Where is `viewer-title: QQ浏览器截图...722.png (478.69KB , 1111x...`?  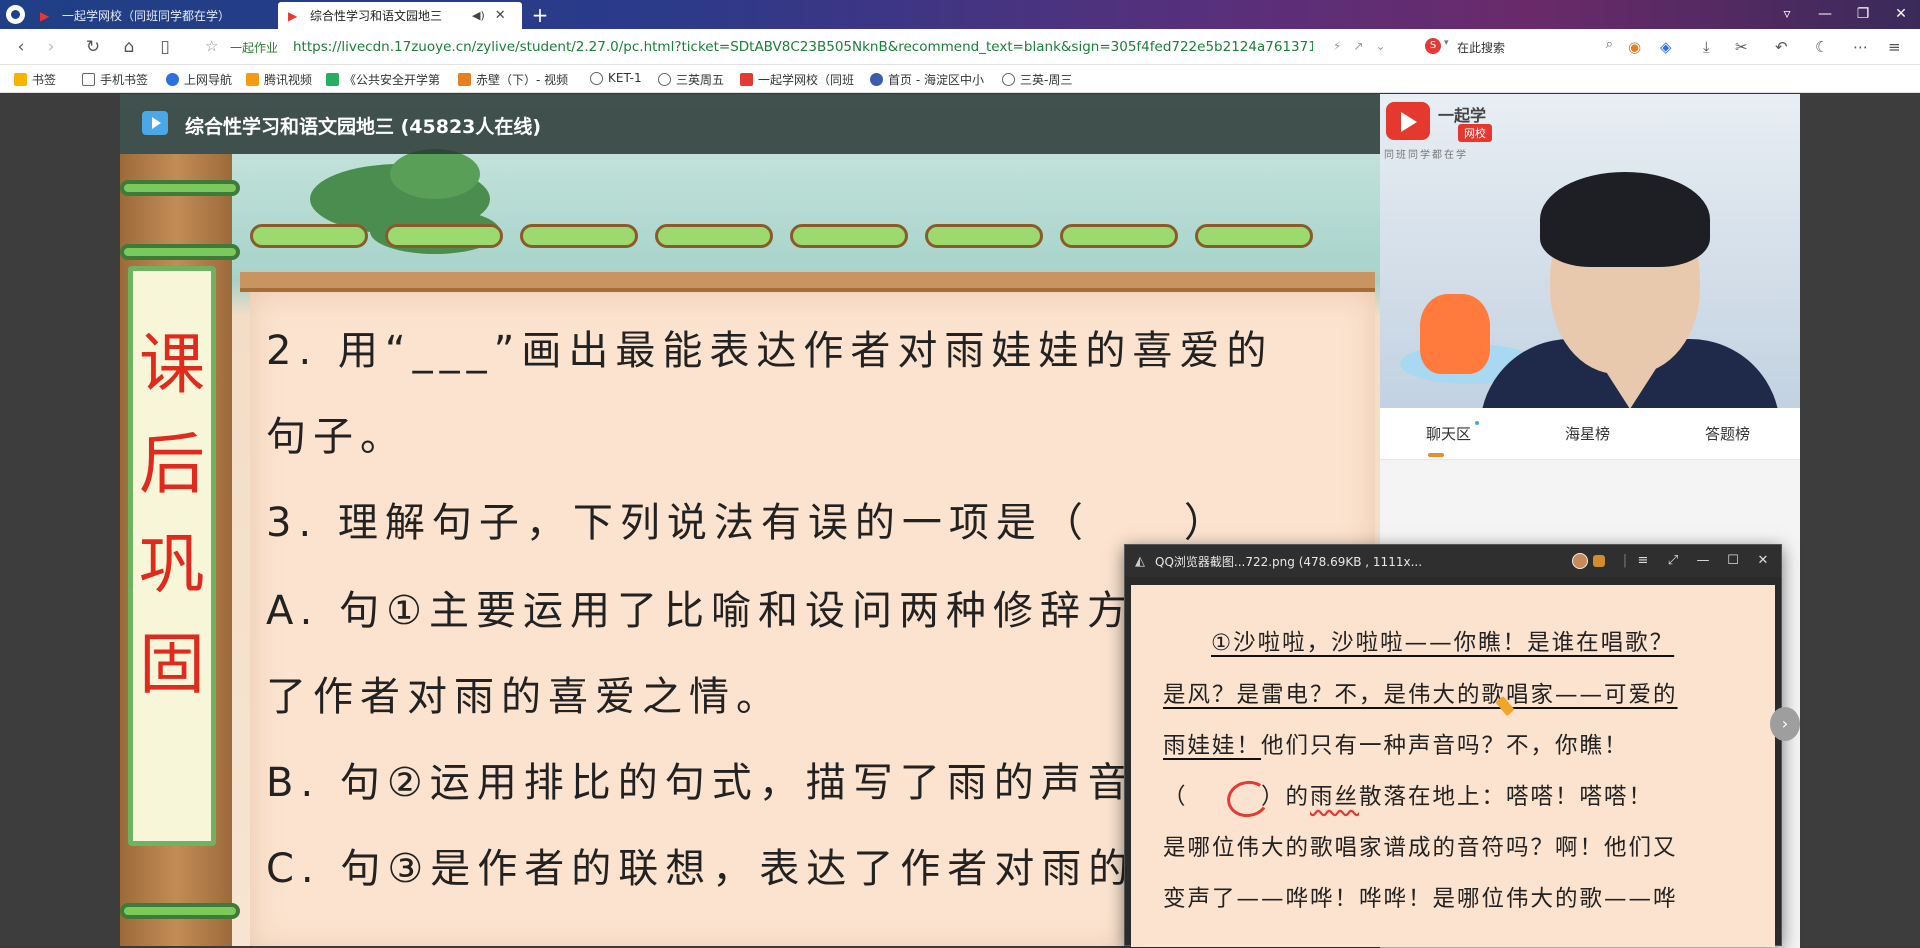
viewer-title: QQ浏览器截图...722.png (478.69KB , 1111x... is located at coordinates (1289, 562).